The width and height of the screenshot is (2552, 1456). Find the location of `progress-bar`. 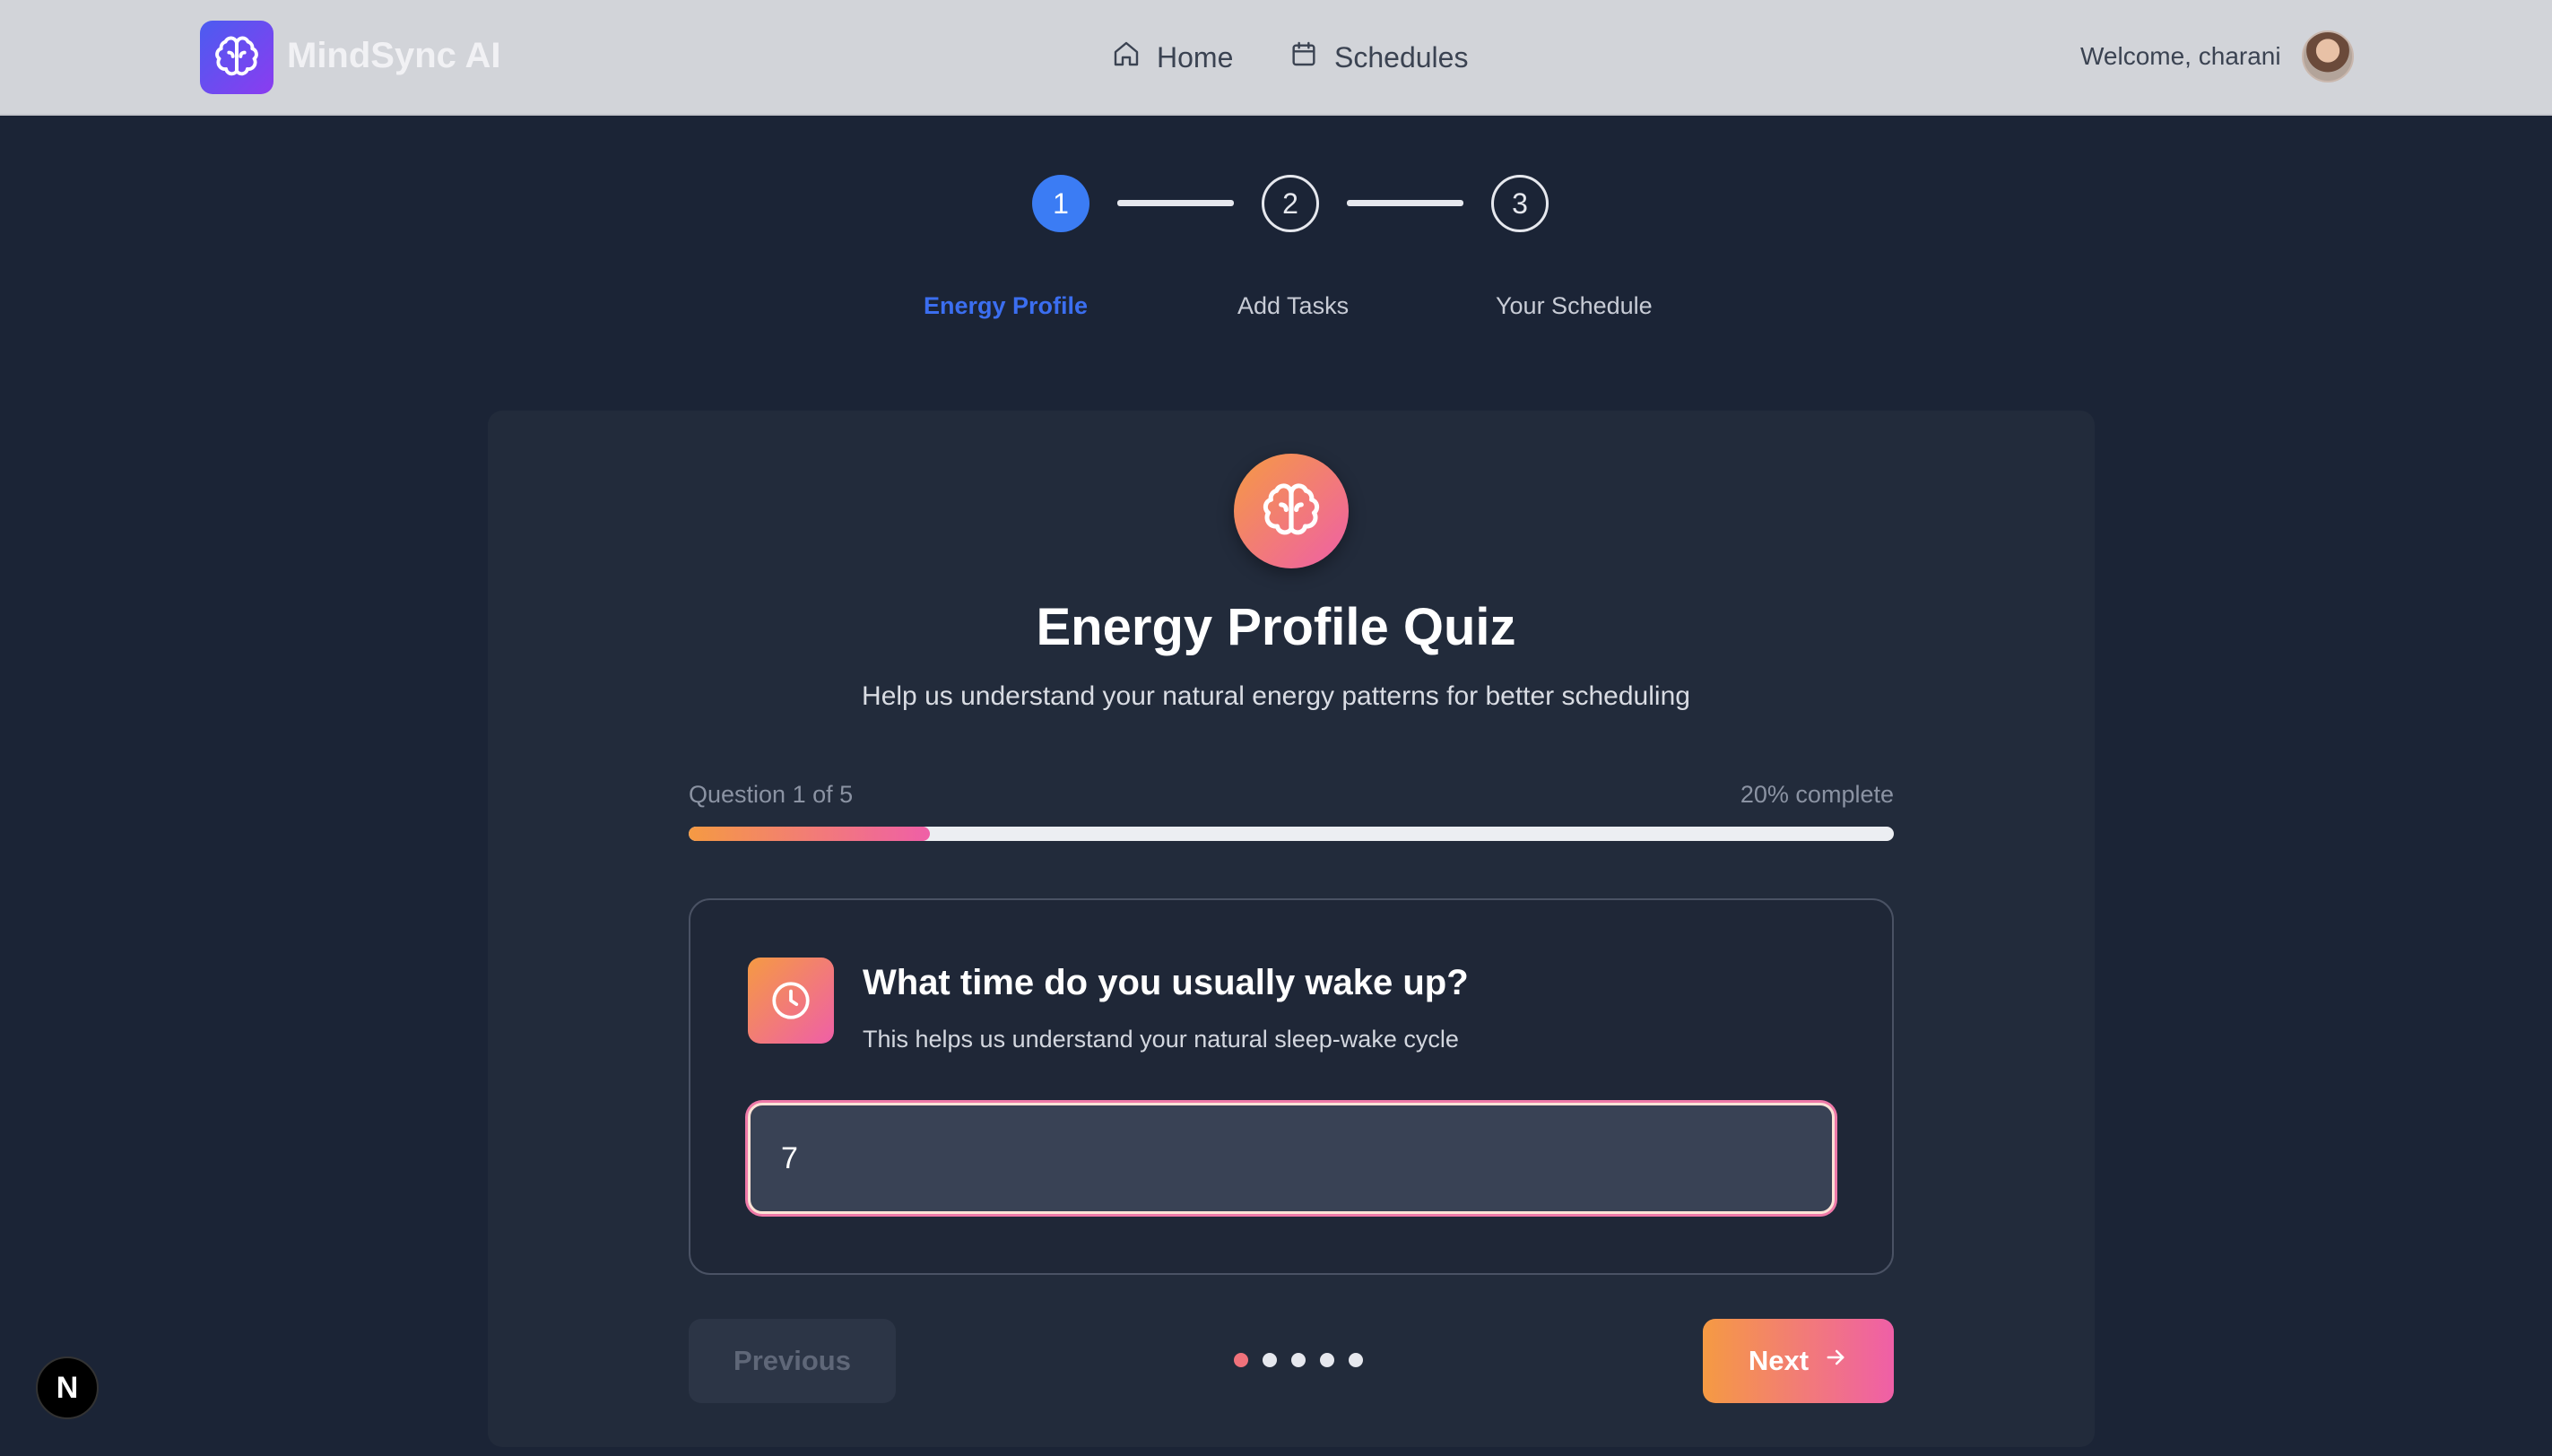

progress-bar is located at coordinates (1291, 834).